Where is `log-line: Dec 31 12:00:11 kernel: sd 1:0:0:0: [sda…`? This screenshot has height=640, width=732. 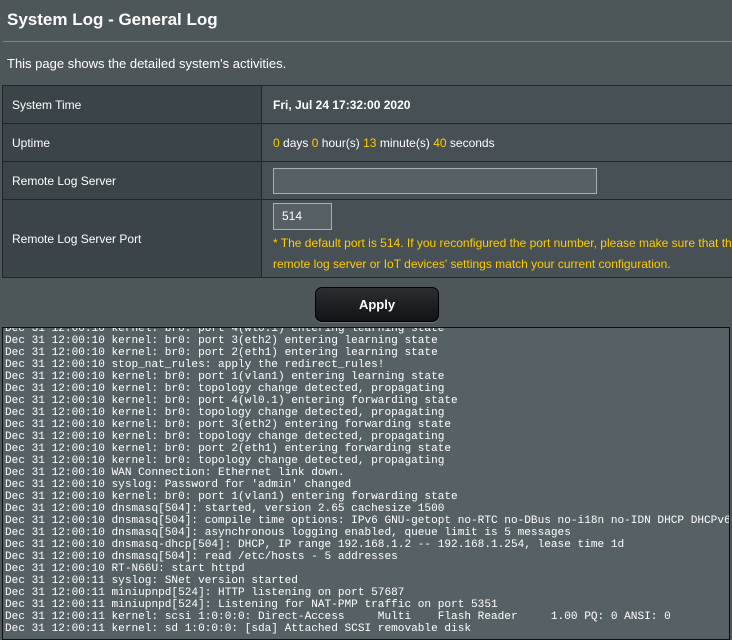
log-line: Dec 31 12:00:11 kernel: sd 1:0:0:0: [sda… is located at coordinates (238, 629).